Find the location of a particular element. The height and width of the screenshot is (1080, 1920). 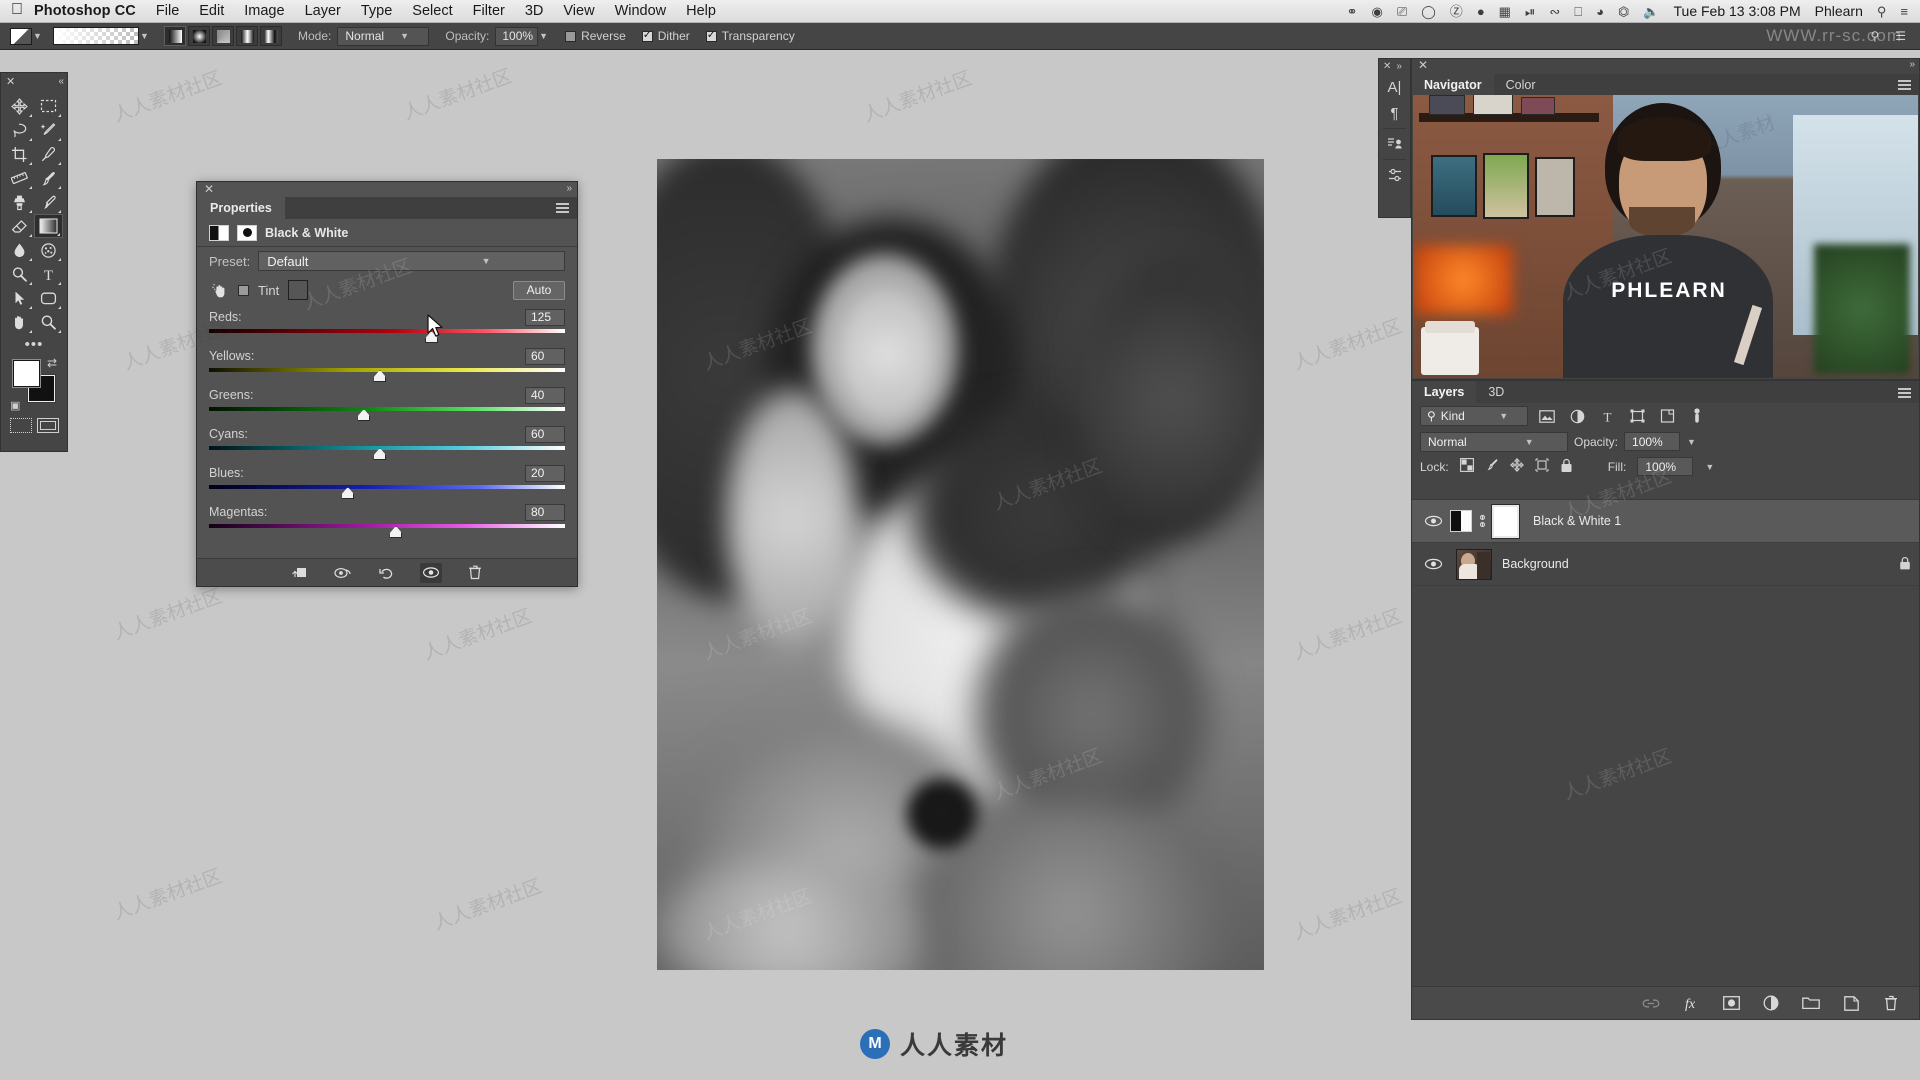

eyedropper-tool is located at coordinates (48, 154).